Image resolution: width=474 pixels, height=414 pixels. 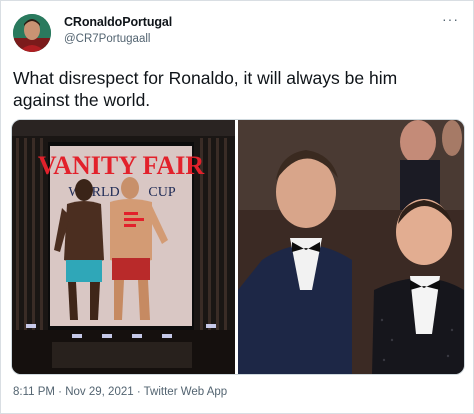 What do you see at coordinates (450, 19) in the screenshot?
I see `more-horizontal-icon: ···` at bounding box center [450, 19].